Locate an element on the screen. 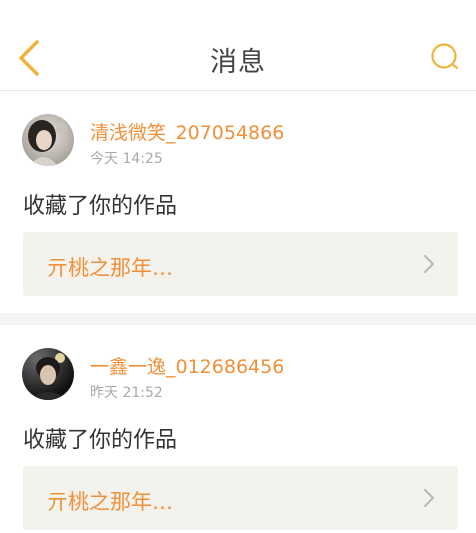 Image resolution: width=476 pixels, height=533 pixels. search-icon is located at coordinates (445, 56).